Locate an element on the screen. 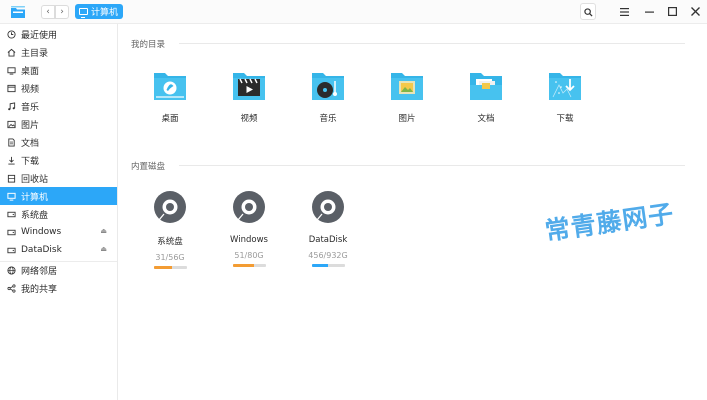 The height and width of the screenshot is (400, 707). folder-pictures: 图片 is located at coordinates (407, 96).